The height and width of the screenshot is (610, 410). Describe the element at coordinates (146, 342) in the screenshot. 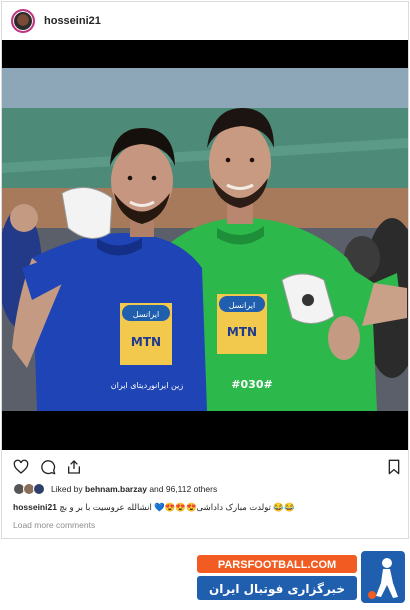

I see `left-sponsor-mtn: MTN` at that location.